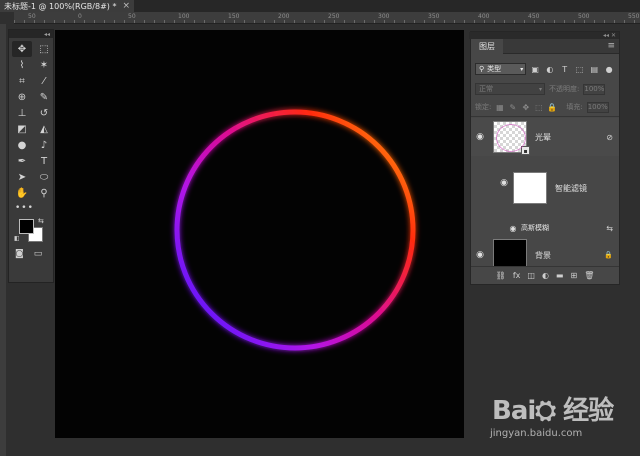 Image resolution: width=640 pixels, height=456 pixels. Describe the element at coordinates (26, 226) in the screenshot. I see `foreground-color-swatch` at that location.